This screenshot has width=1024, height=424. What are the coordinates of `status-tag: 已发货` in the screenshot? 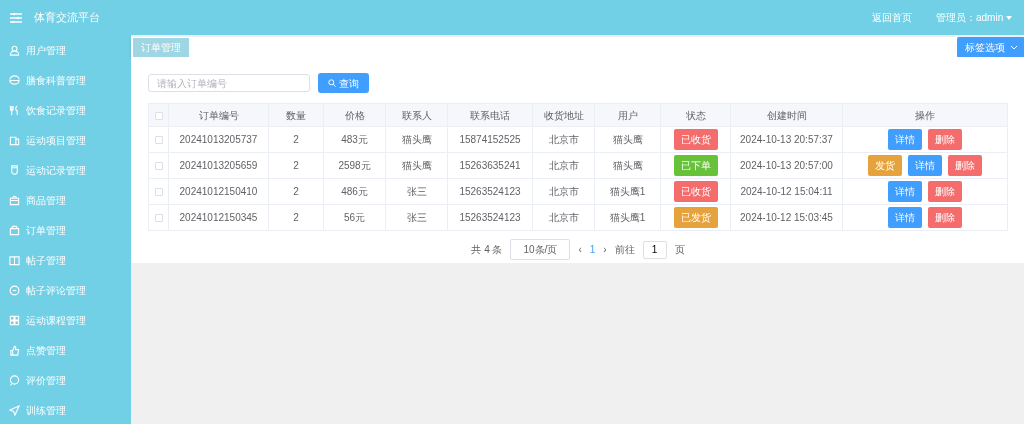 It's located at (695, 217).